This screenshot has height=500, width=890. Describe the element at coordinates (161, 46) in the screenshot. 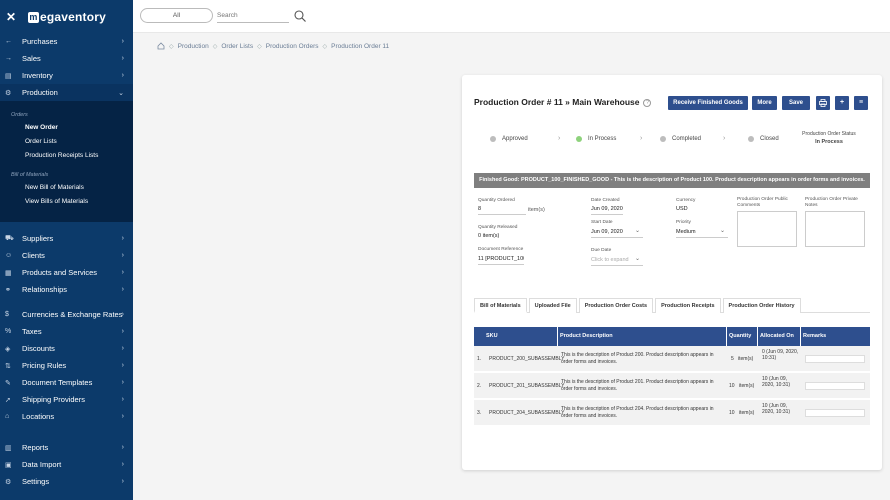

I see `home-icon` at that location.